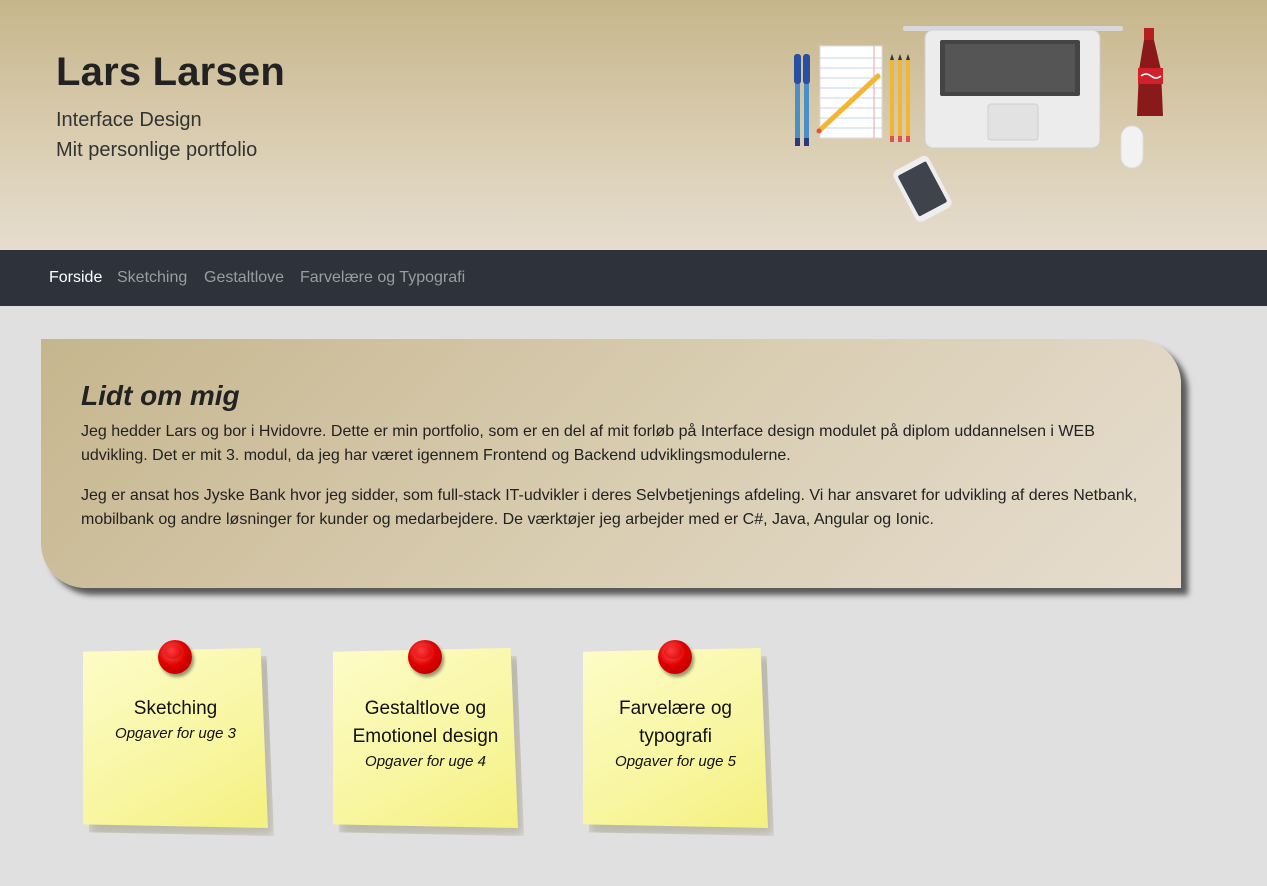  Describe the element at coordinates (160, 395) in the screenshot. I see `about-title: Lidt om mig` at that location.